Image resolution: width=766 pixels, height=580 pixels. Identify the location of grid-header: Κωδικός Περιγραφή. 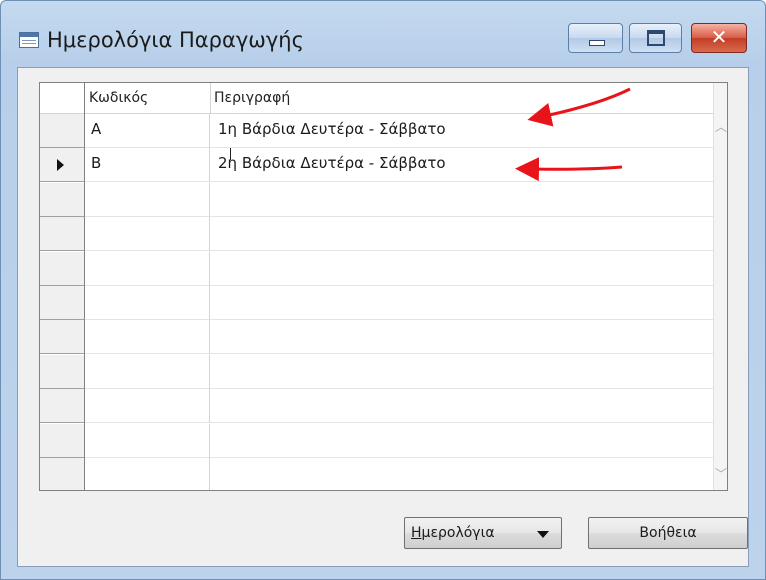
(376, 98).